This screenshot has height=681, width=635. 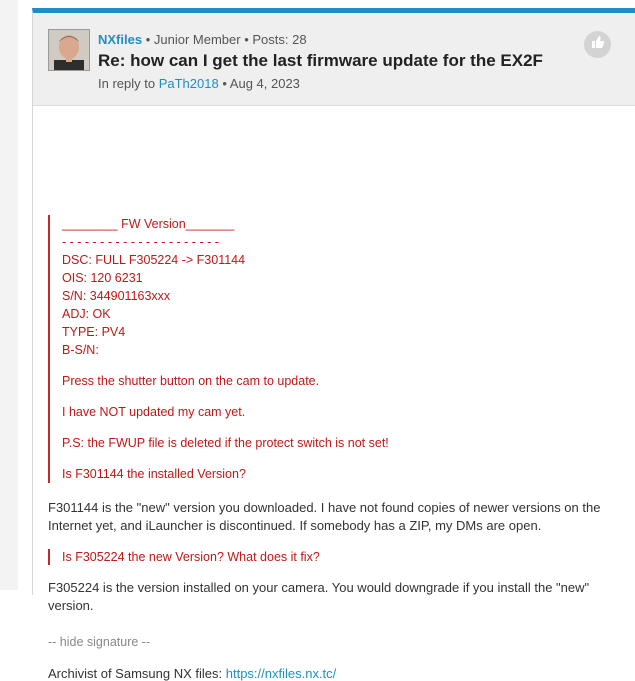 What do you see at coordinates (86, 314) in the screenshot?
I see `quote-line: ADJ: OK` at bounding box center [86, 314].